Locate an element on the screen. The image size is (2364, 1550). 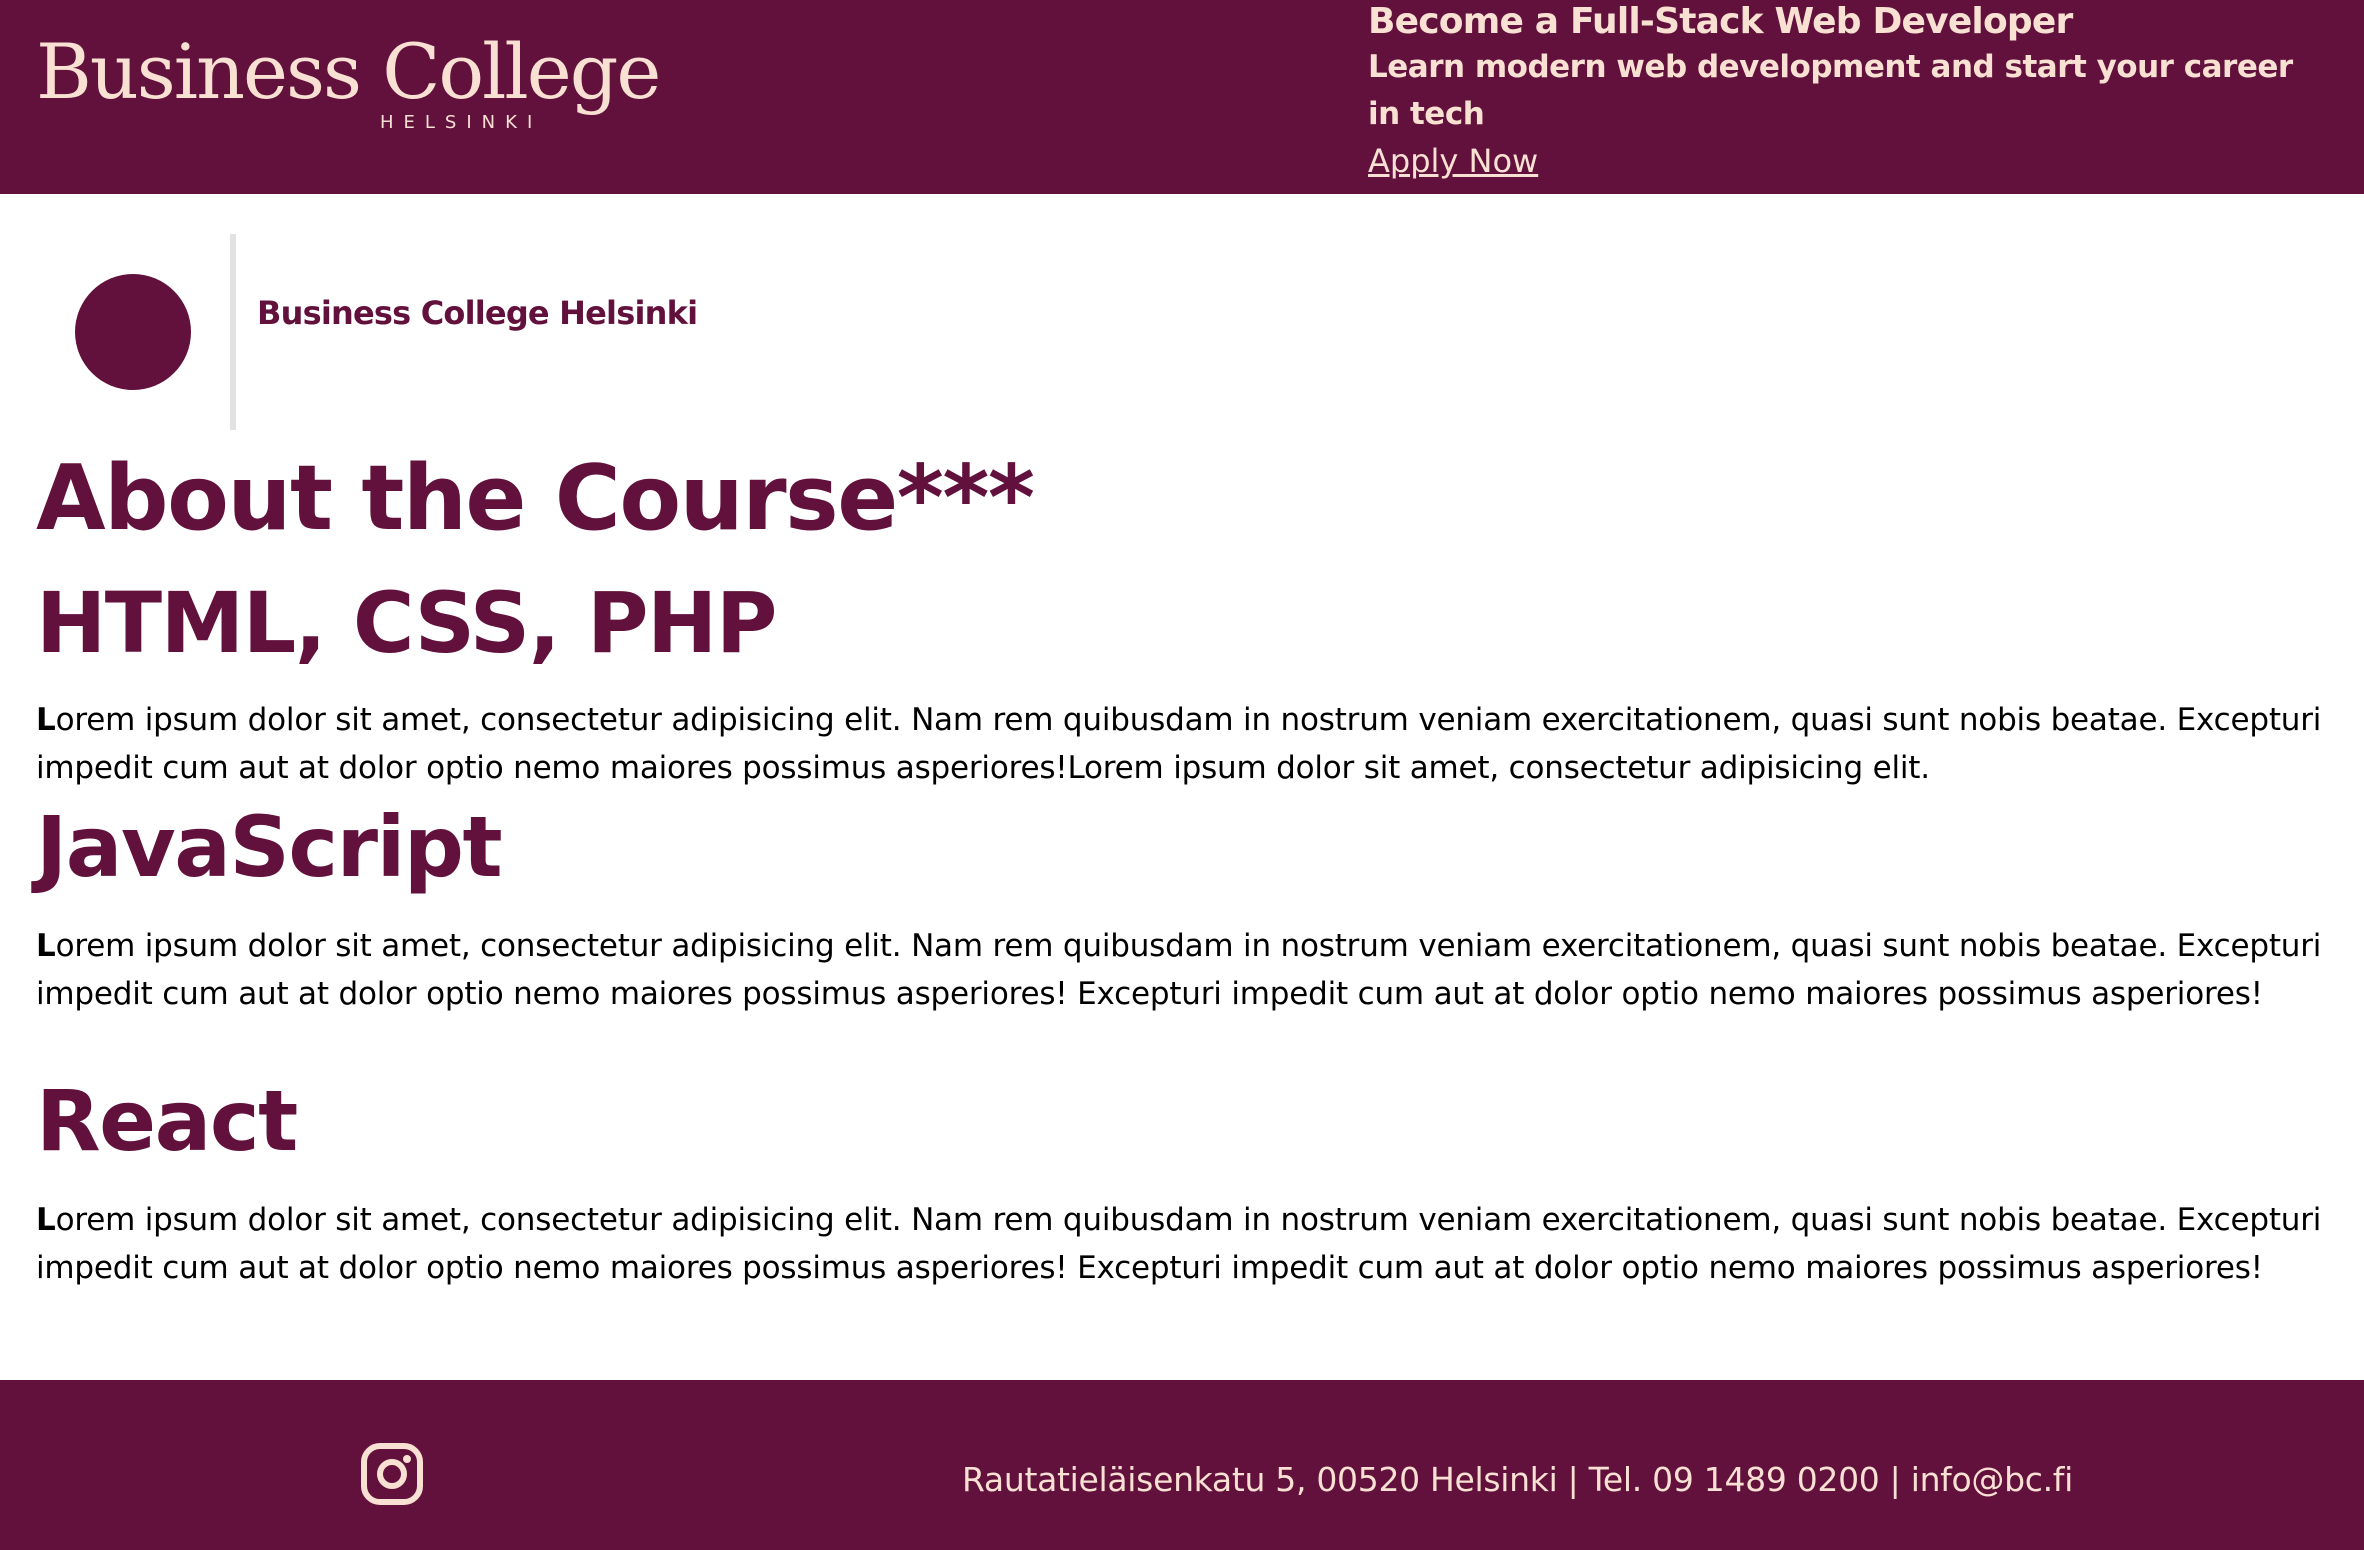
college-logo: Business College HELSINKI is located at coordinates (348, 82).